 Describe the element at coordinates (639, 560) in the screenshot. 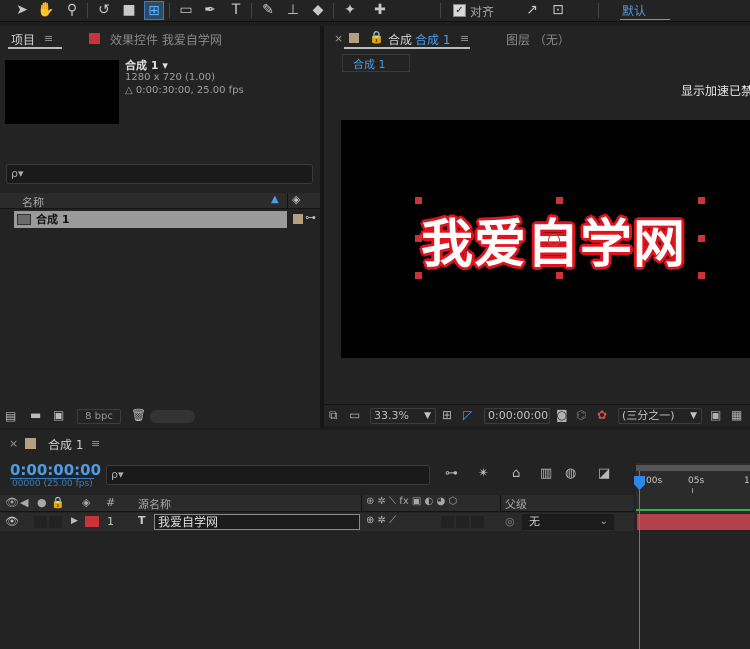

I see `playhead-line` at that location.